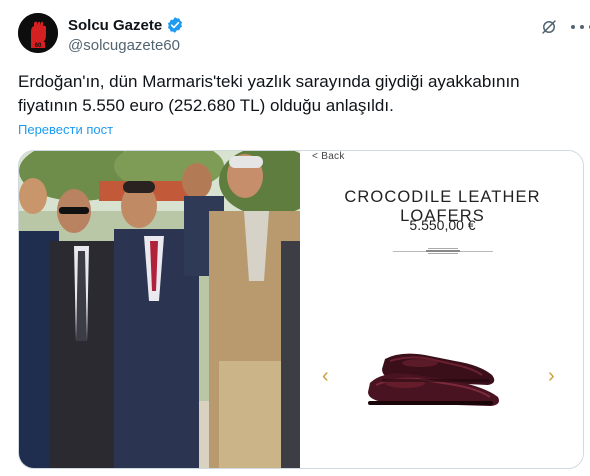  Describe the element at coordinates (304, 35) in the screenshot. I see `tweet-header: 60 Solcu Gazete @solcugazete60` at that location.